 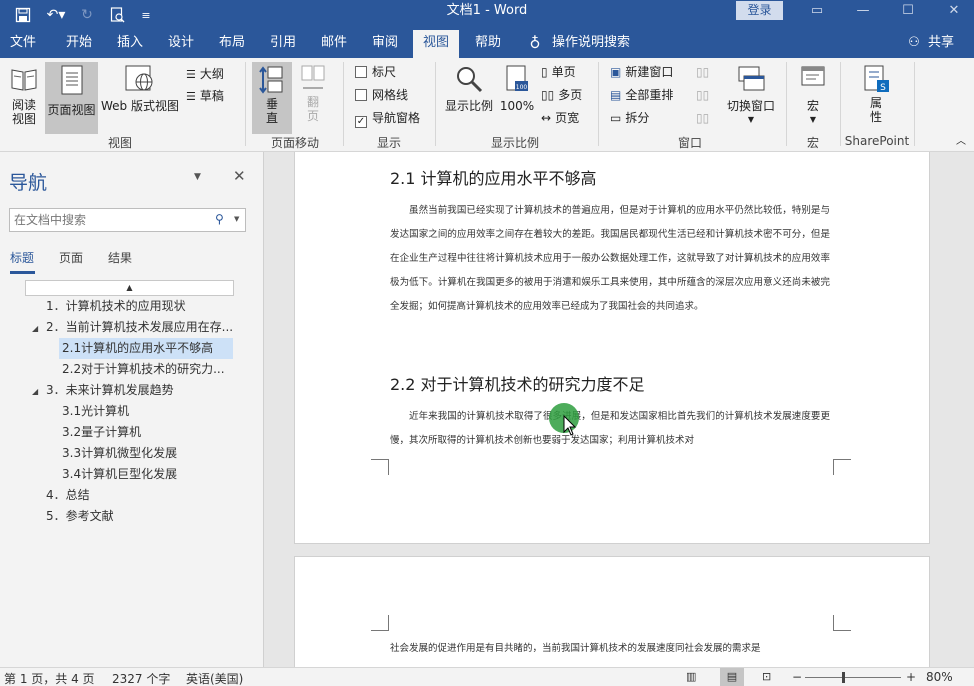 What do you see at coordinates (71, 257) in the screenshot?
I see `nav-tab-pages: 页面` at bounding box center [71, 257].